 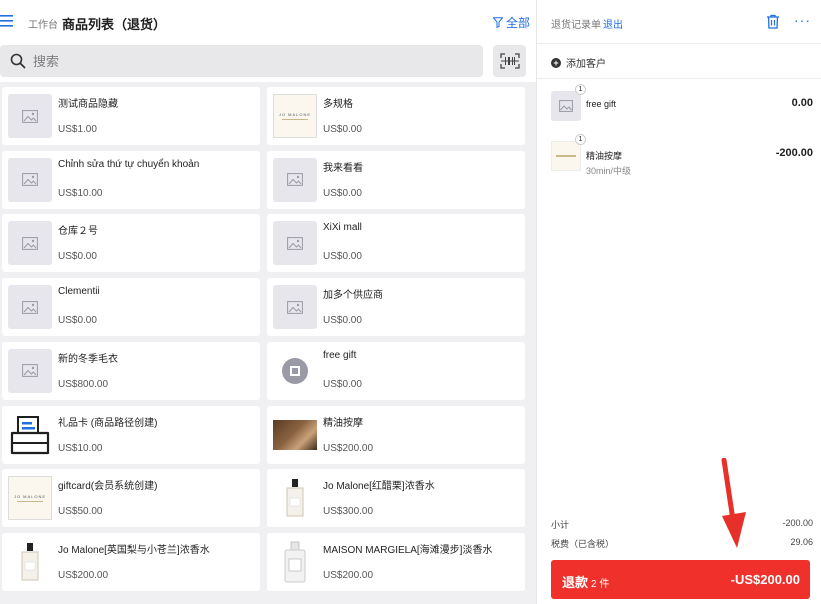 I want to click on search-input, so click(x=233, y=61).